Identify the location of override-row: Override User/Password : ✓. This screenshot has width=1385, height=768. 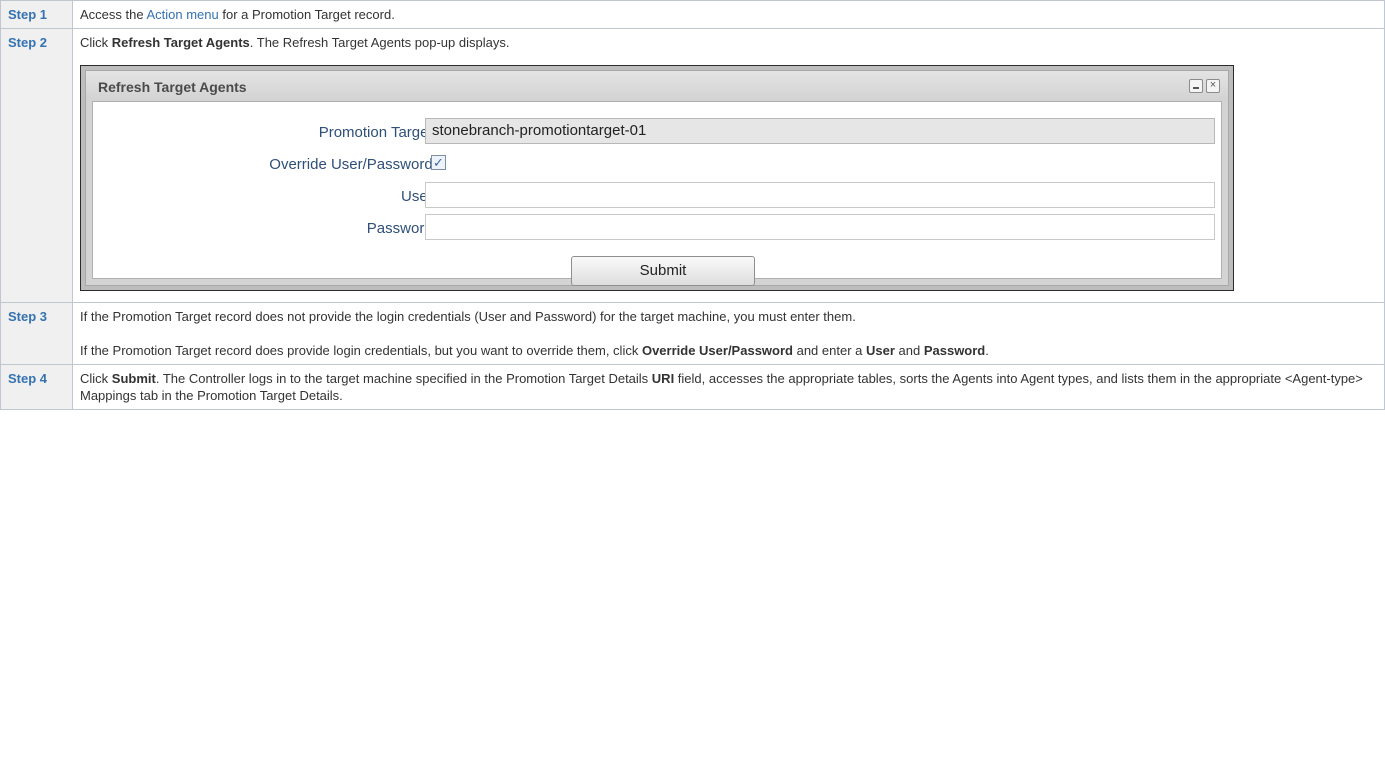
(657, 163).